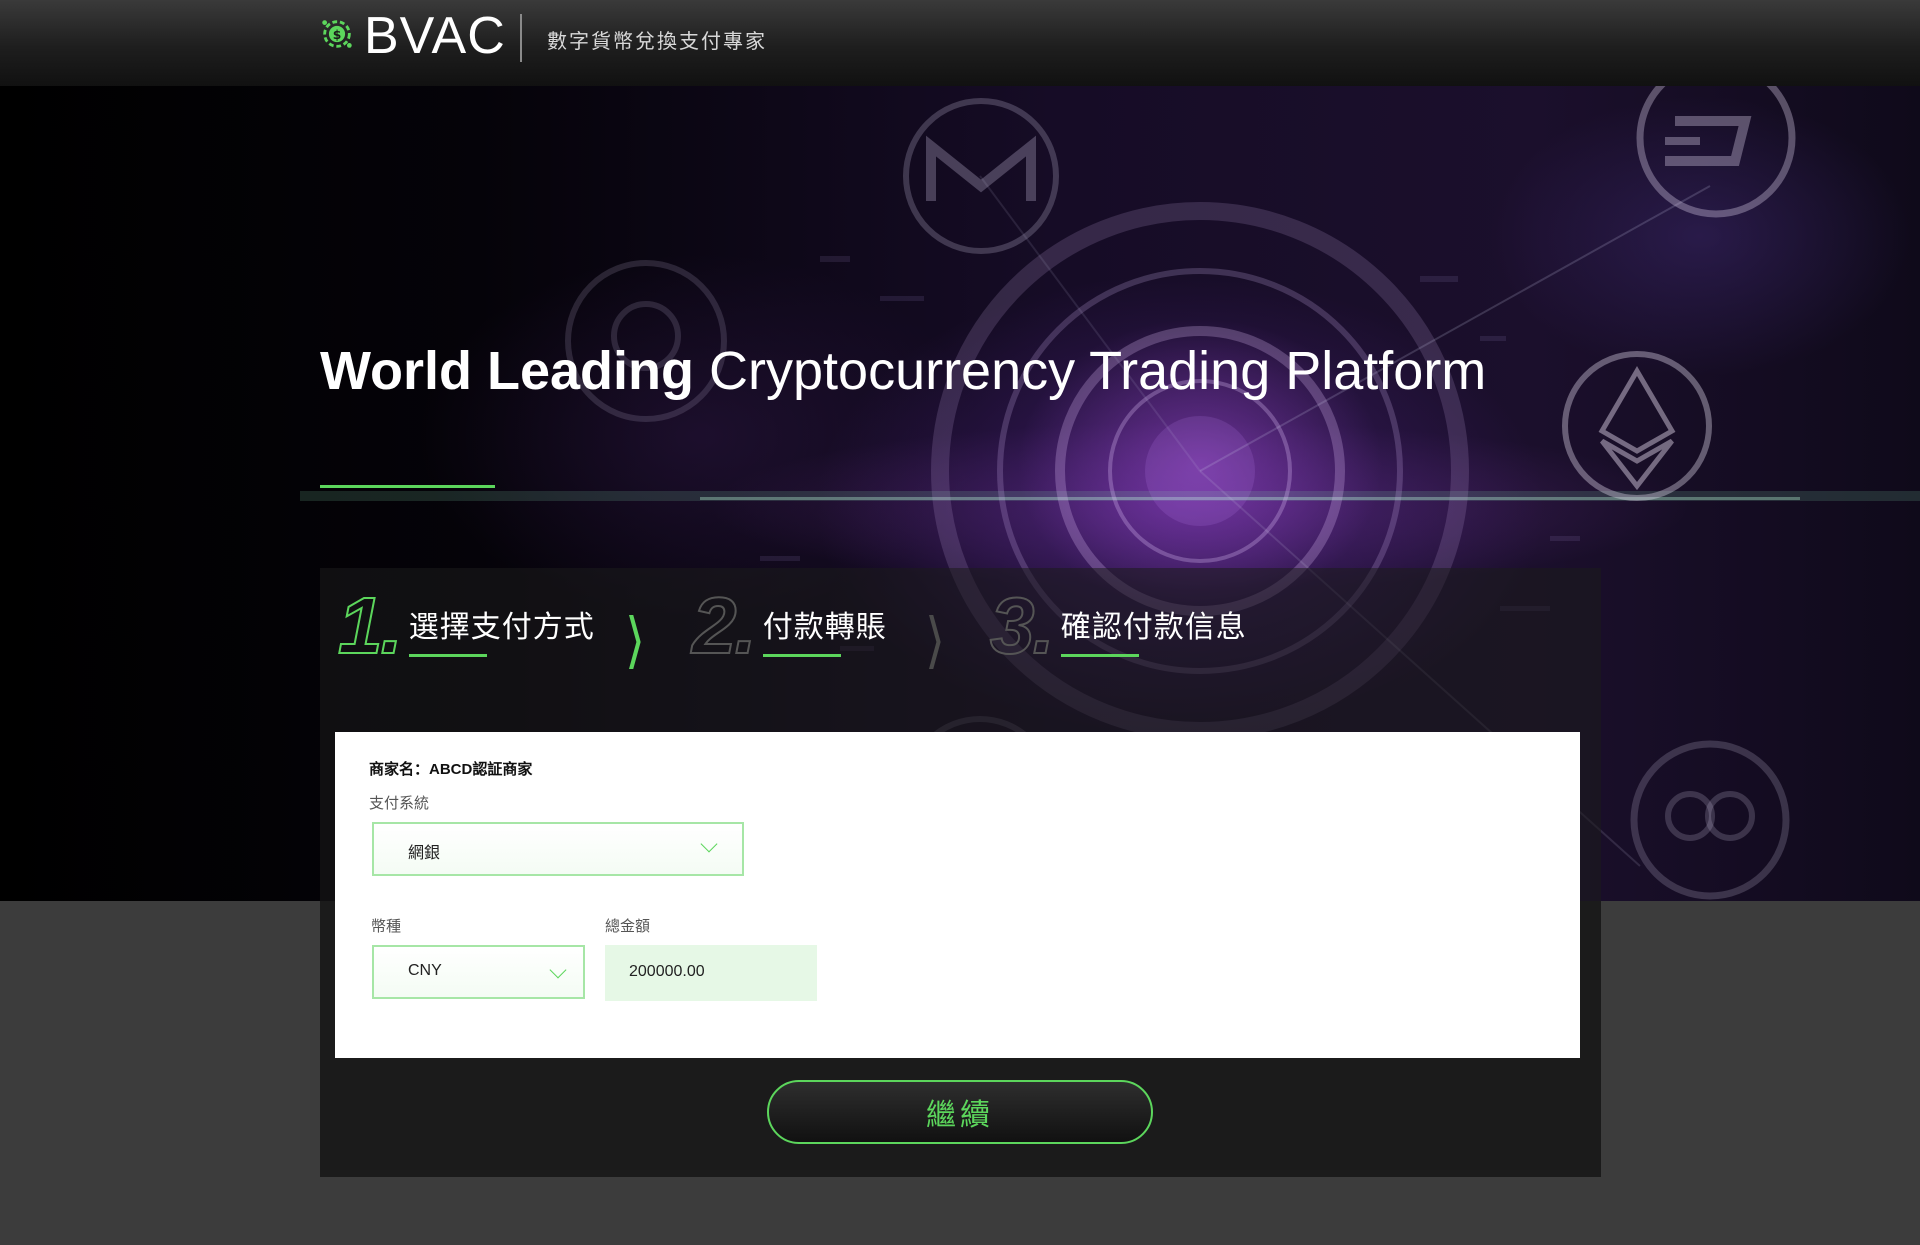  I want to click on ethereum-icon, so click(1637, 426).